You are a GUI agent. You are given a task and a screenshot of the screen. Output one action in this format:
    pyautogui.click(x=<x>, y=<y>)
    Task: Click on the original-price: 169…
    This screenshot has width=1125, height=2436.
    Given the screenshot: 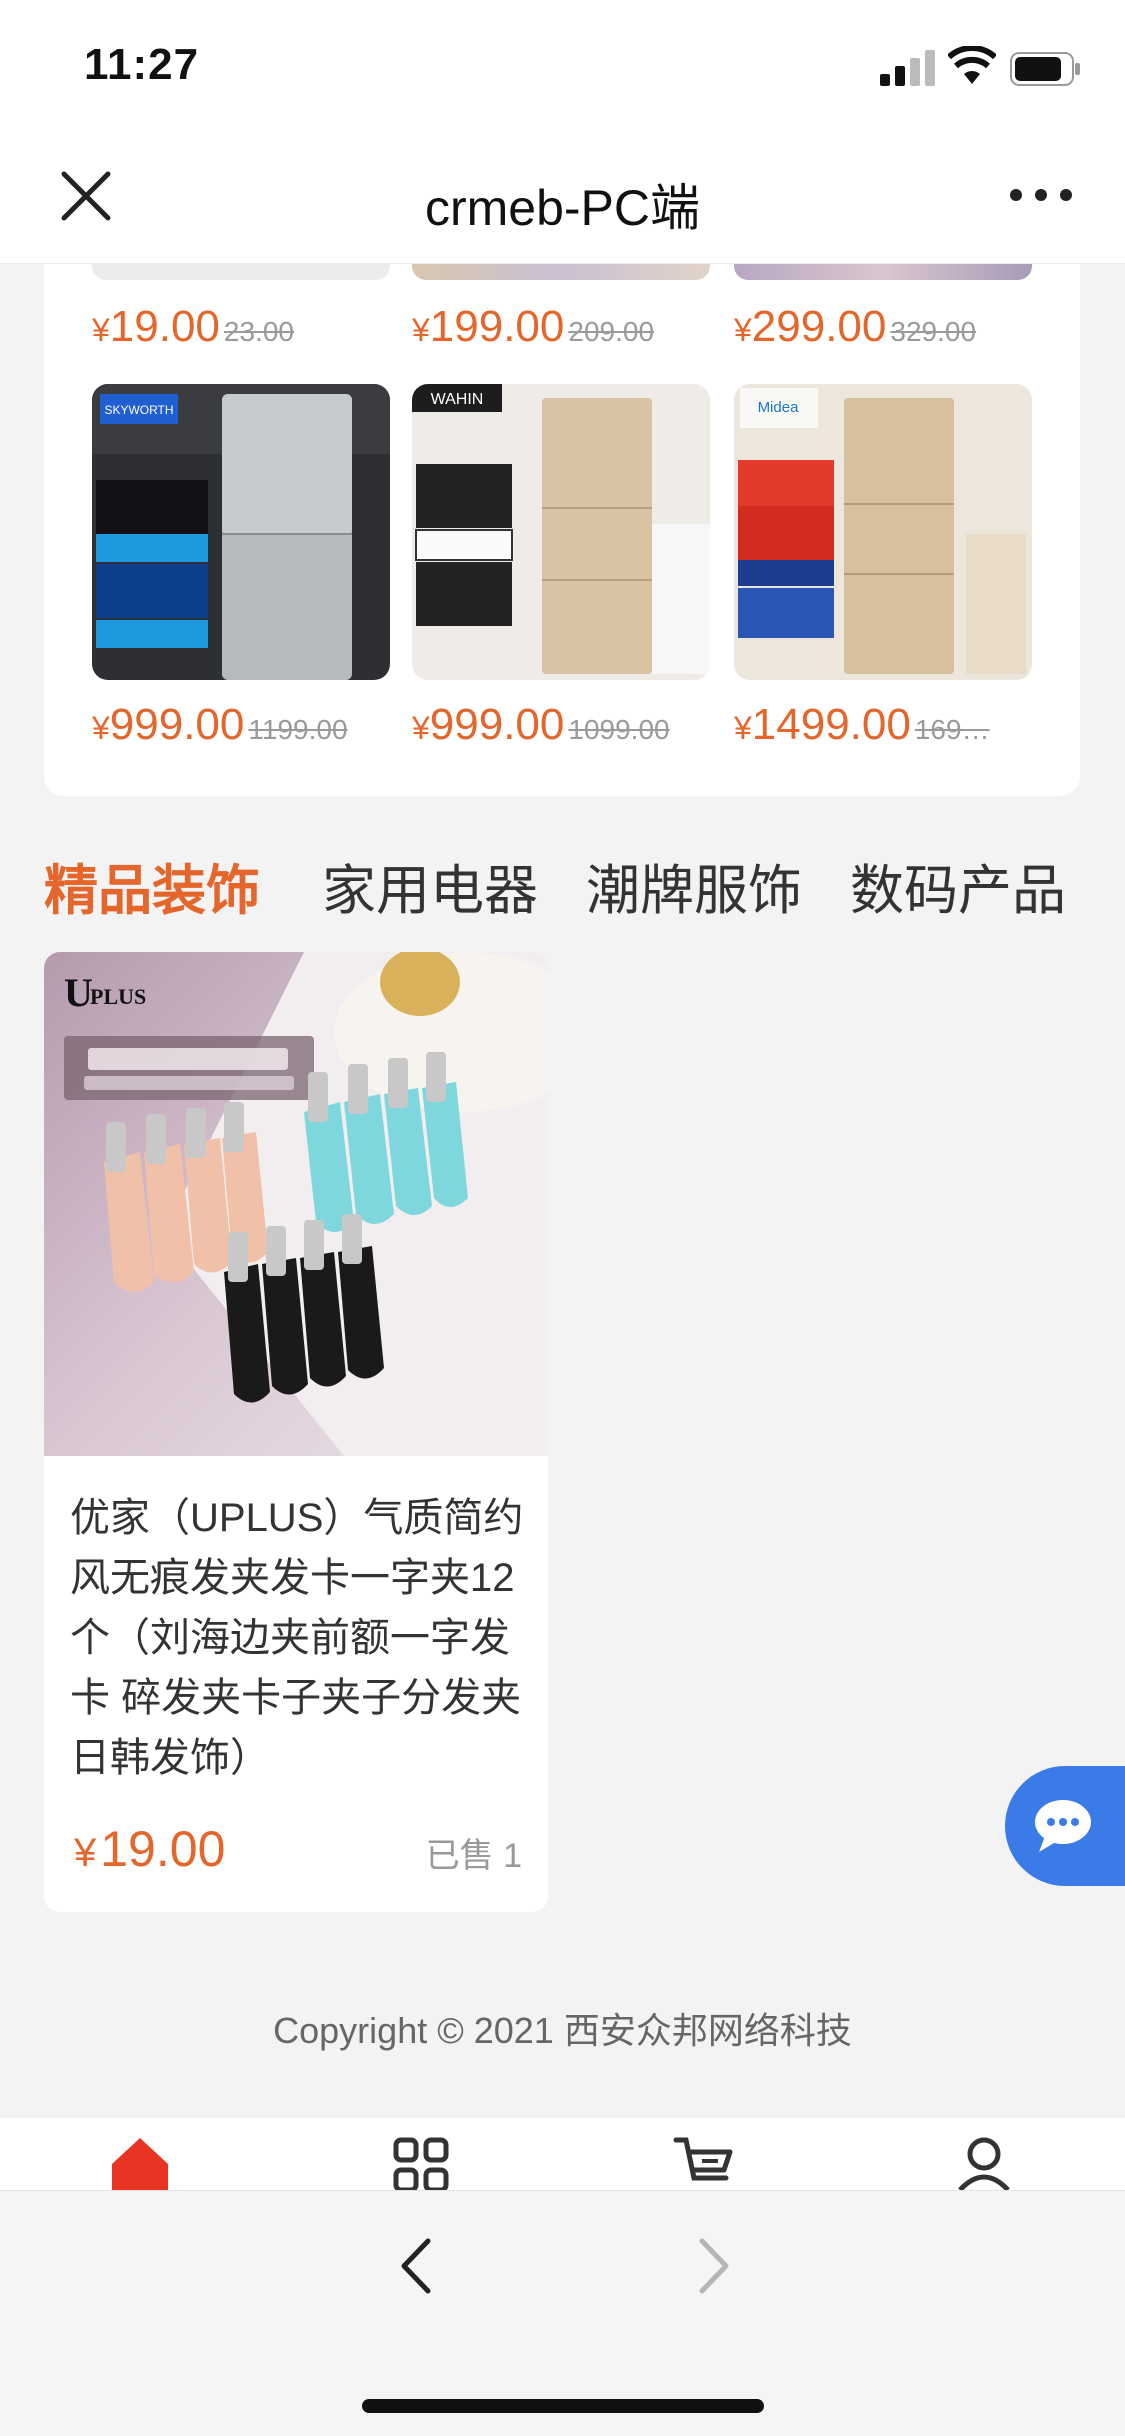 What is the action you would take?
    pyautogui.click(x=952, y=729)
    